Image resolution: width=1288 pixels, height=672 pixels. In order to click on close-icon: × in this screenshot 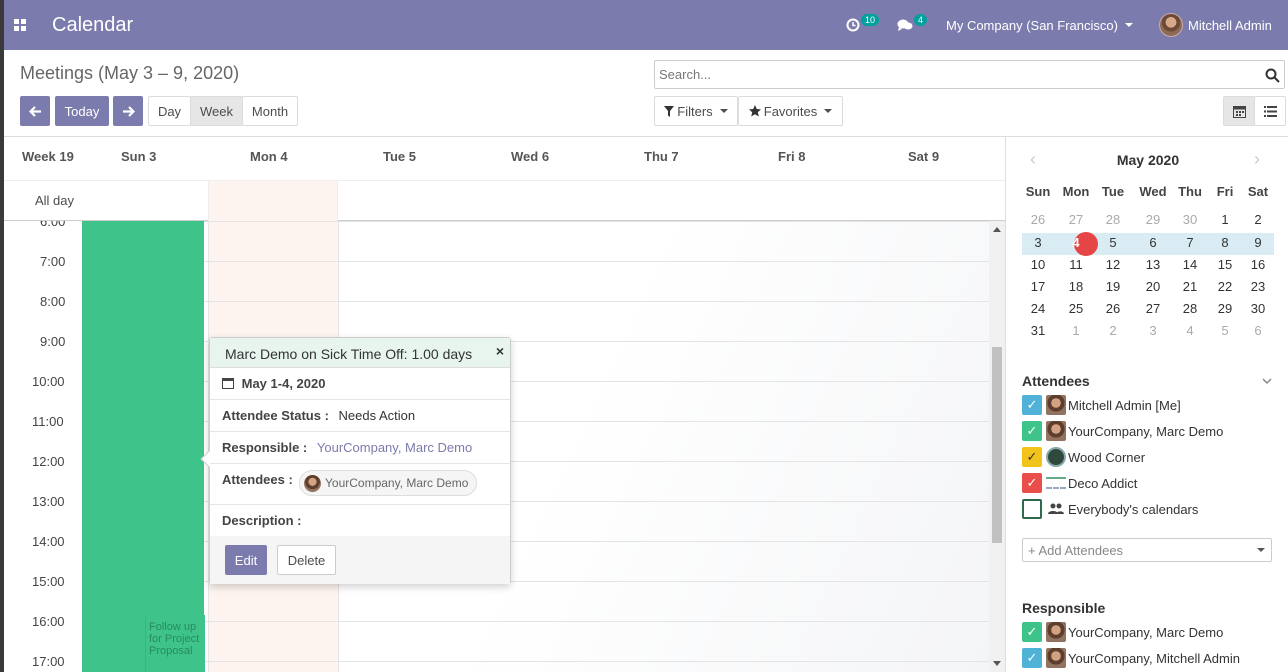, I will do `click(500, 351)`.